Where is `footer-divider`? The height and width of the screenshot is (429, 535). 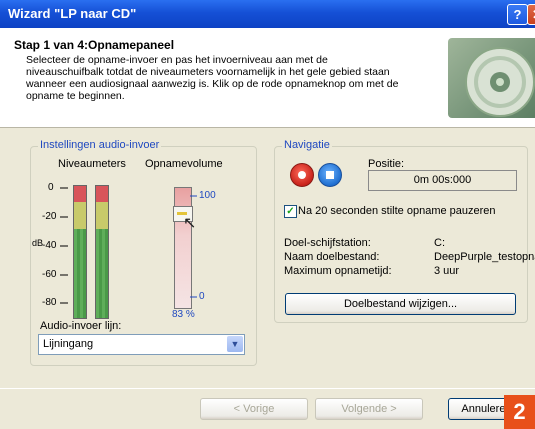 footer-divider is located at coordinates (267, 388).